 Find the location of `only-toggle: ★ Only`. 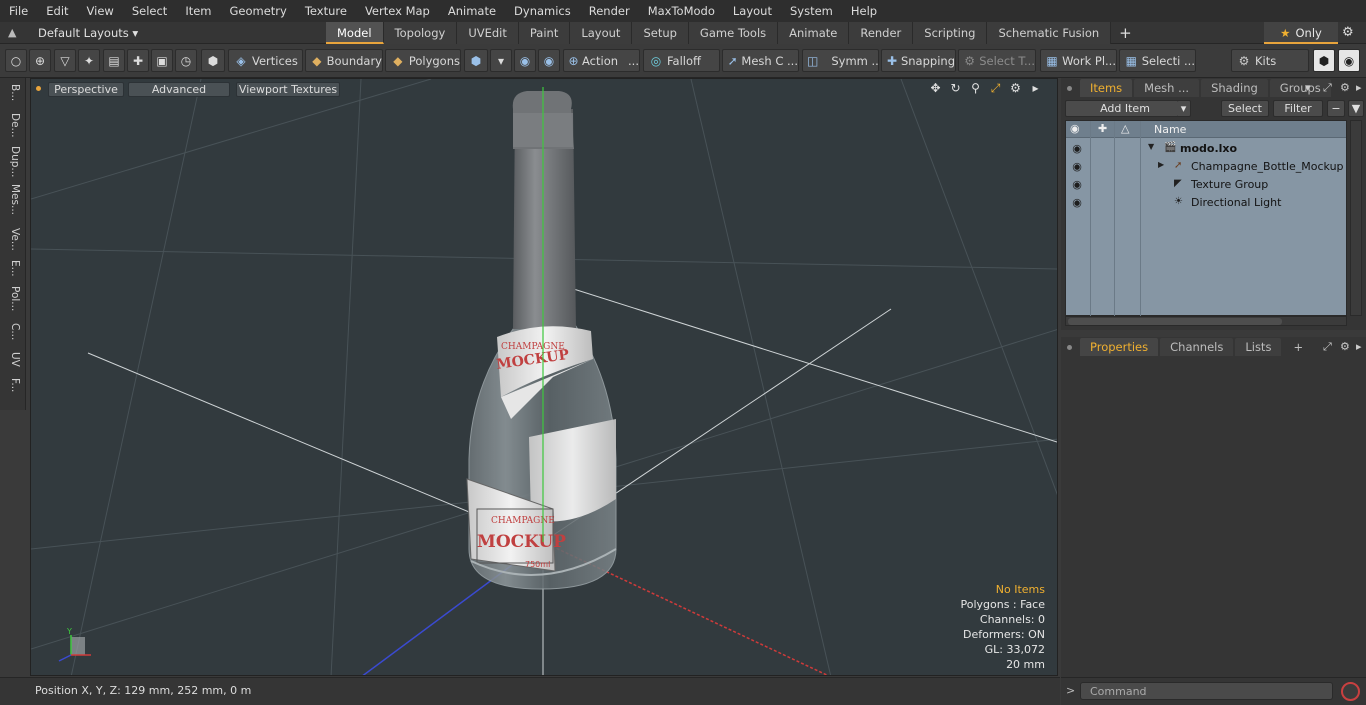

only-toggle: ★ Only is located at coordinates (1301, 33).